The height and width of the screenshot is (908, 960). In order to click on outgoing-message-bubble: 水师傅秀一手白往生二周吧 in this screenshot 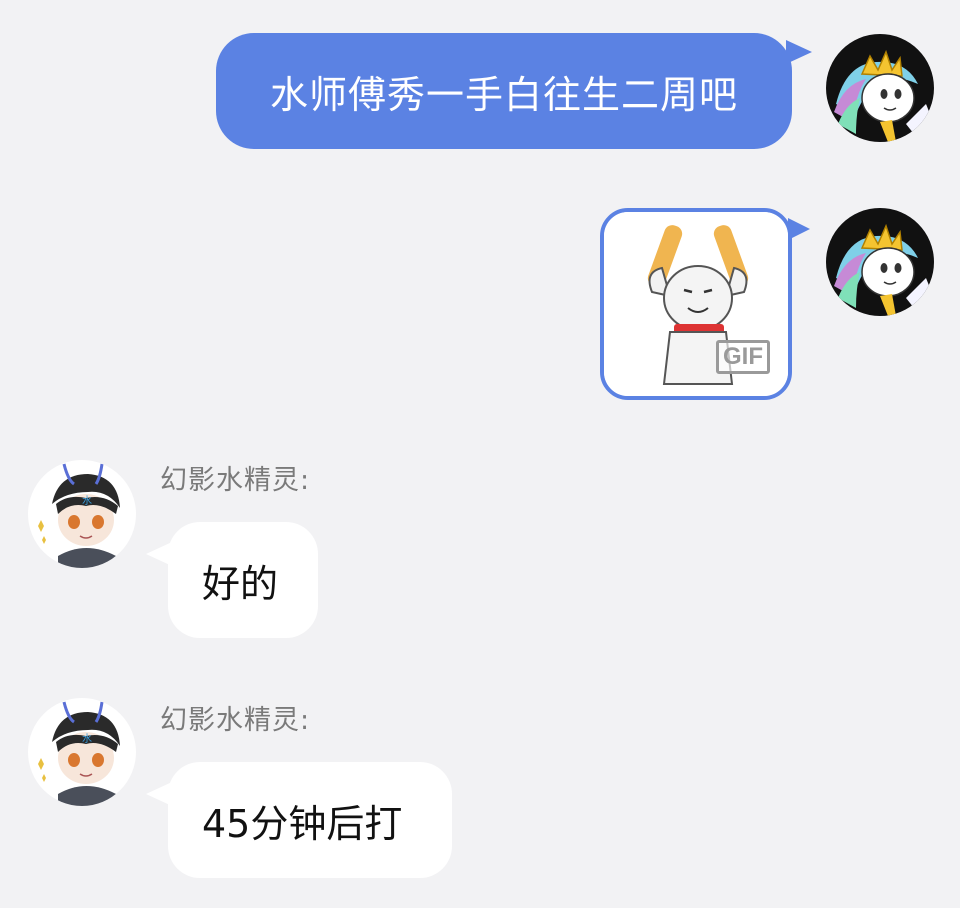, I will do `click(504, 91)`.